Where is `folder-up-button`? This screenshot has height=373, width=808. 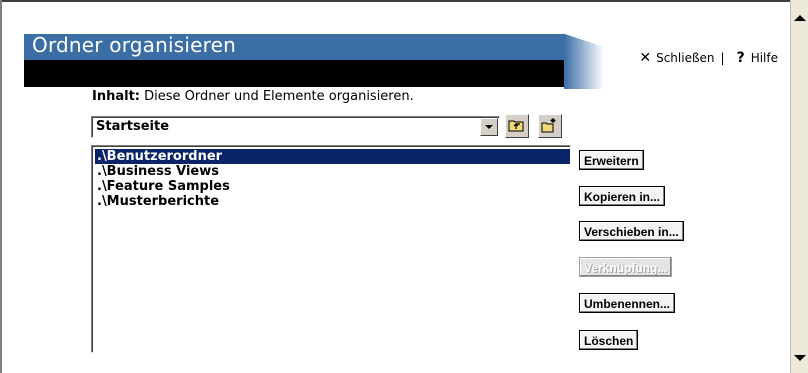 folder-up-button is located at coordinates (517, 126).